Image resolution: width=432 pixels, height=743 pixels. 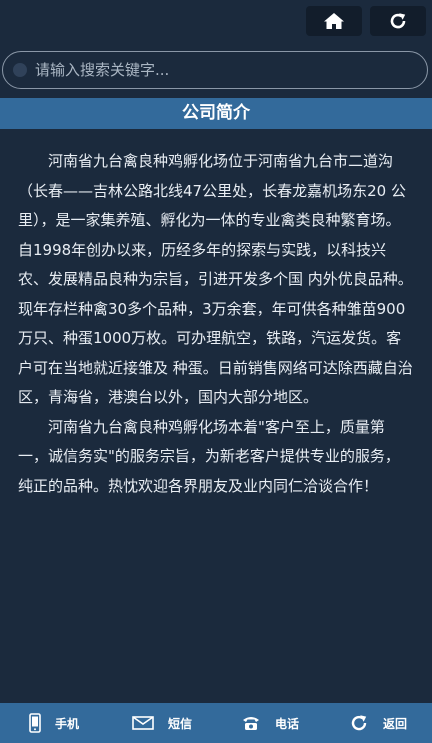 What do you see at coordinates (251, 723) in the screenshot?
I see `telephone-icon` at bounding box center [251, 723].